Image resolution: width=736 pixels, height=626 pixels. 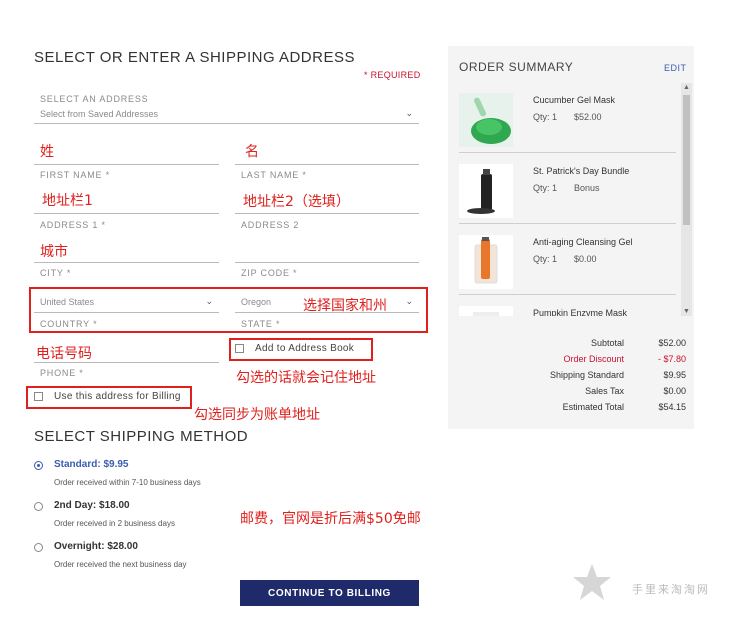 What do you see at coordinates (270, 225) in the screenshot?
I see `address2-label: ADDRESS 2` at bounding box center [270, 225].